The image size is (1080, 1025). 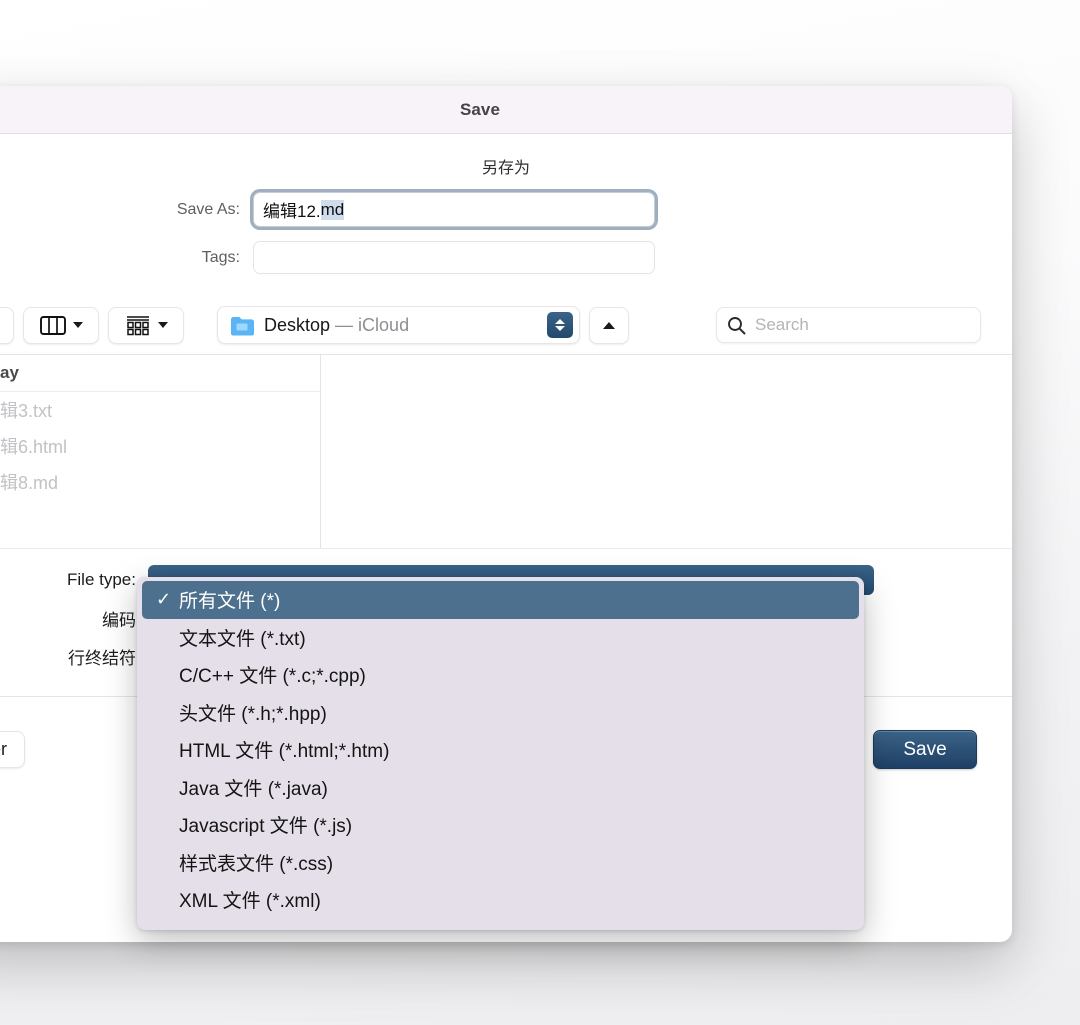 What do you see at coordinates (454, 257) in the screenshot?
I see `tags-input` at bounding box center [454, 257].